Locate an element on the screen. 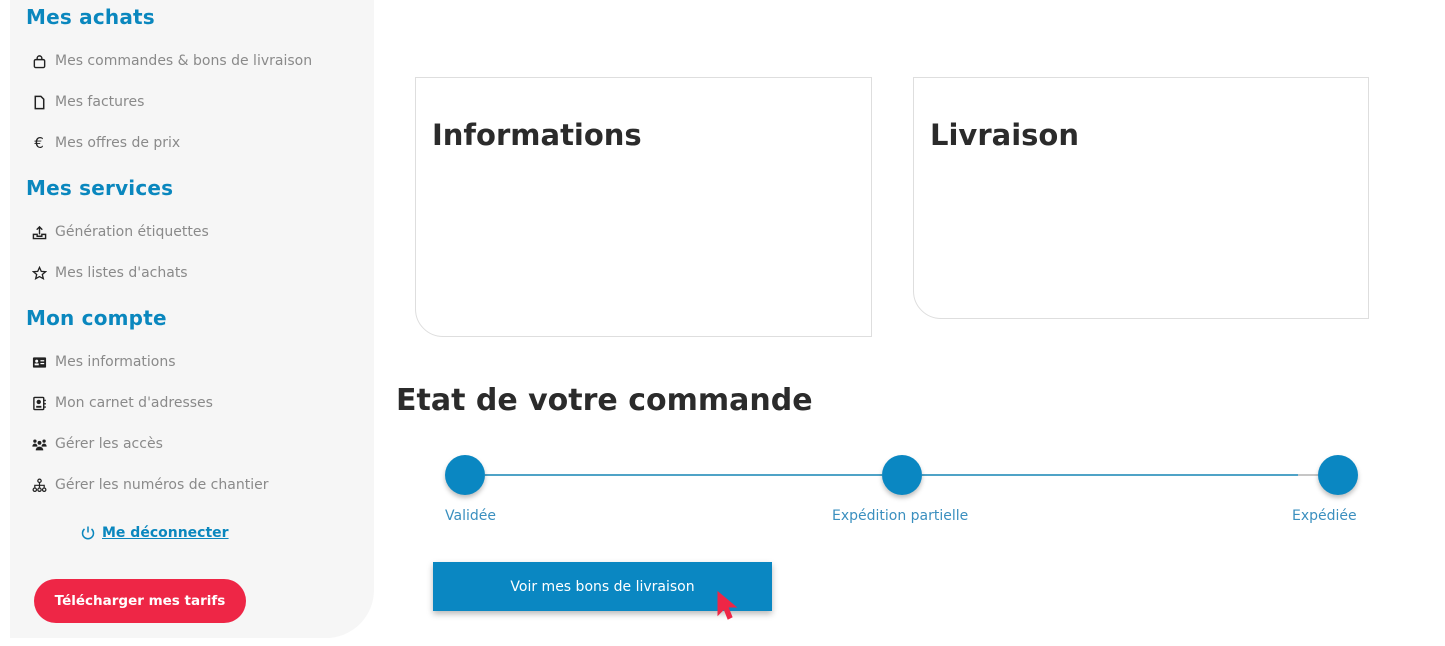 Image resolution: width=1445 pixels, height=646 pixels. sidebar-item-label: Mes offres de prix is located at coordinates (118, 143).